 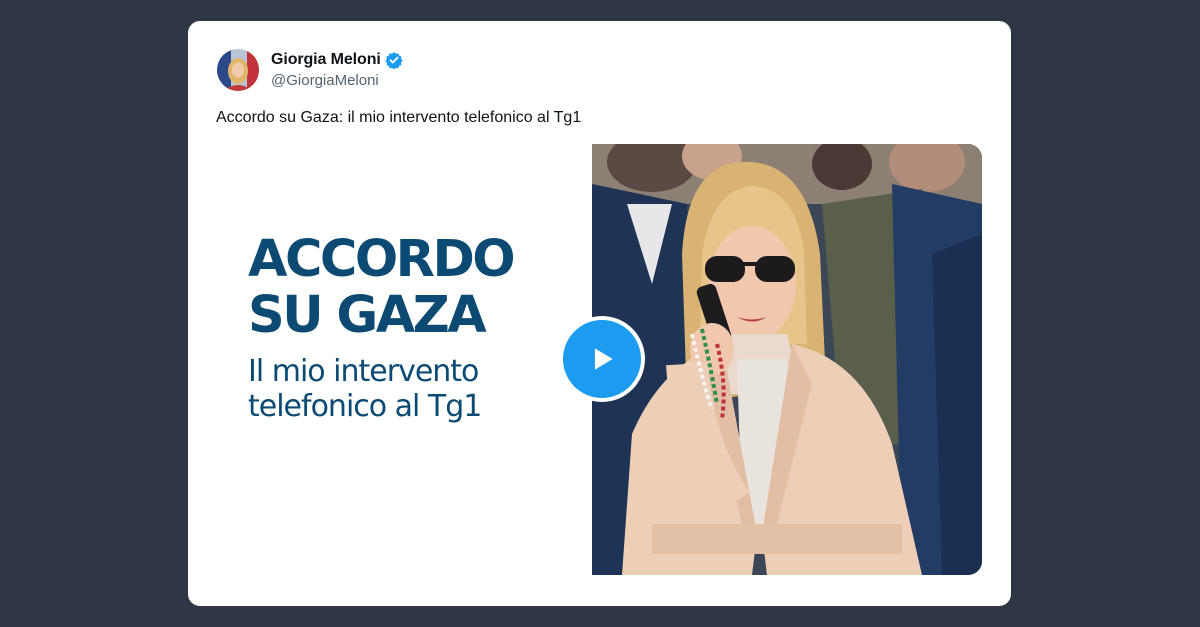 What do you see at coordinates (326, 60) in the screenshot?
I see `author-name: Giorgia Meloni` at bounding box center [326, 60].